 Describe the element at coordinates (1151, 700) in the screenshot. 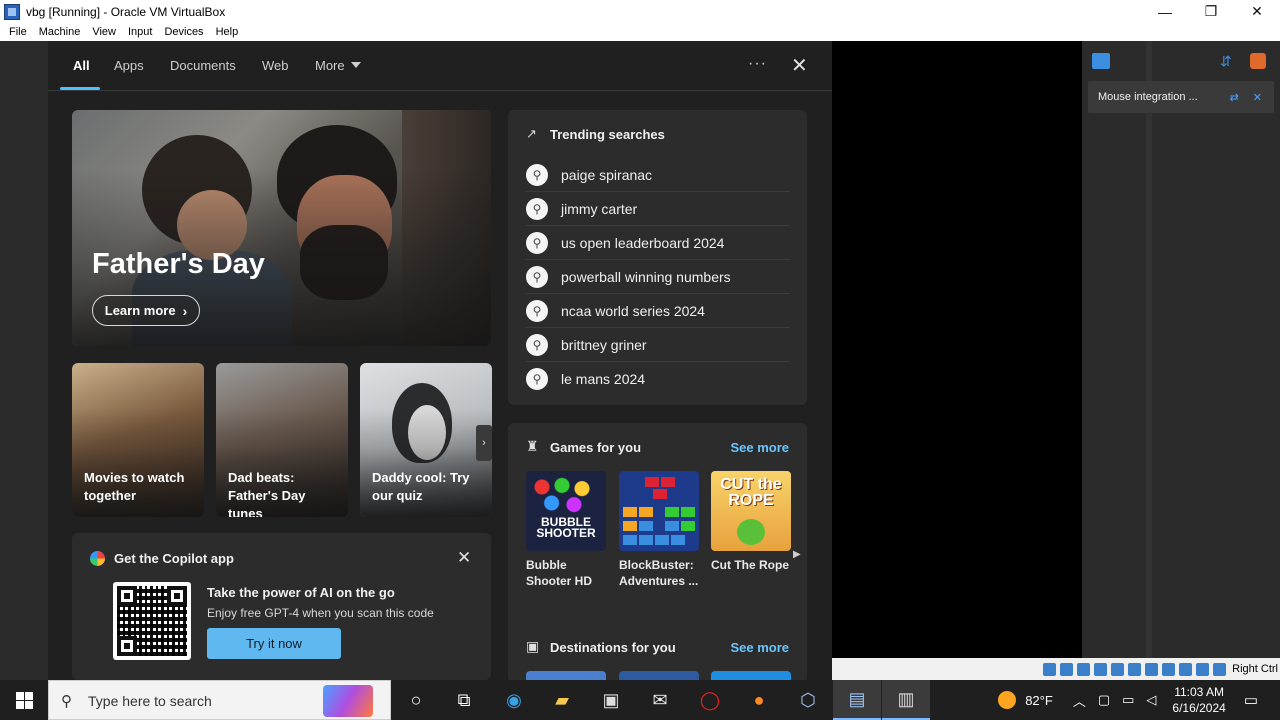

I see `volume-muted-icon: ◁` at that location.